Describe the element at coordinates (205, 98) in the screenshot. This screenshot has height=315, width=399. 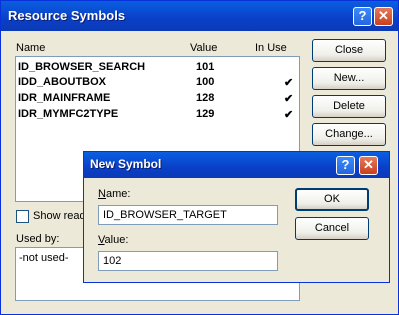
I see `symbol-value: 128` at that location.